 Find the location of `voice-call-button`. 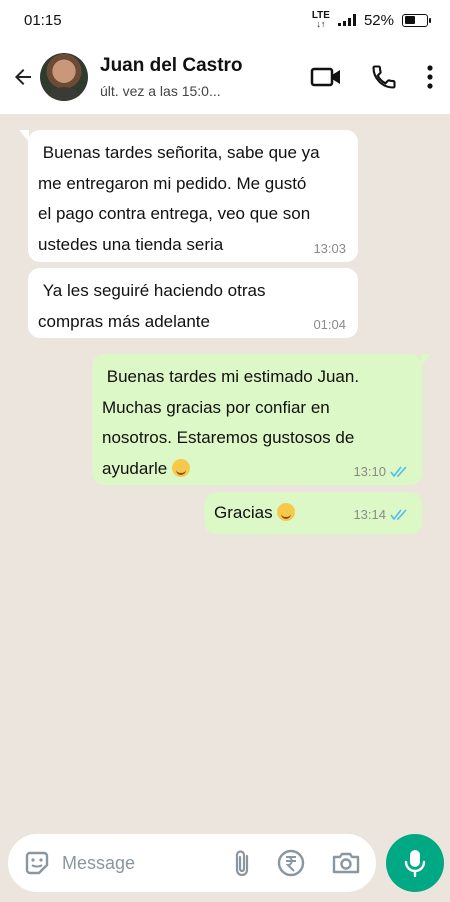

voice-call-button is located at coordinates (384, 77).